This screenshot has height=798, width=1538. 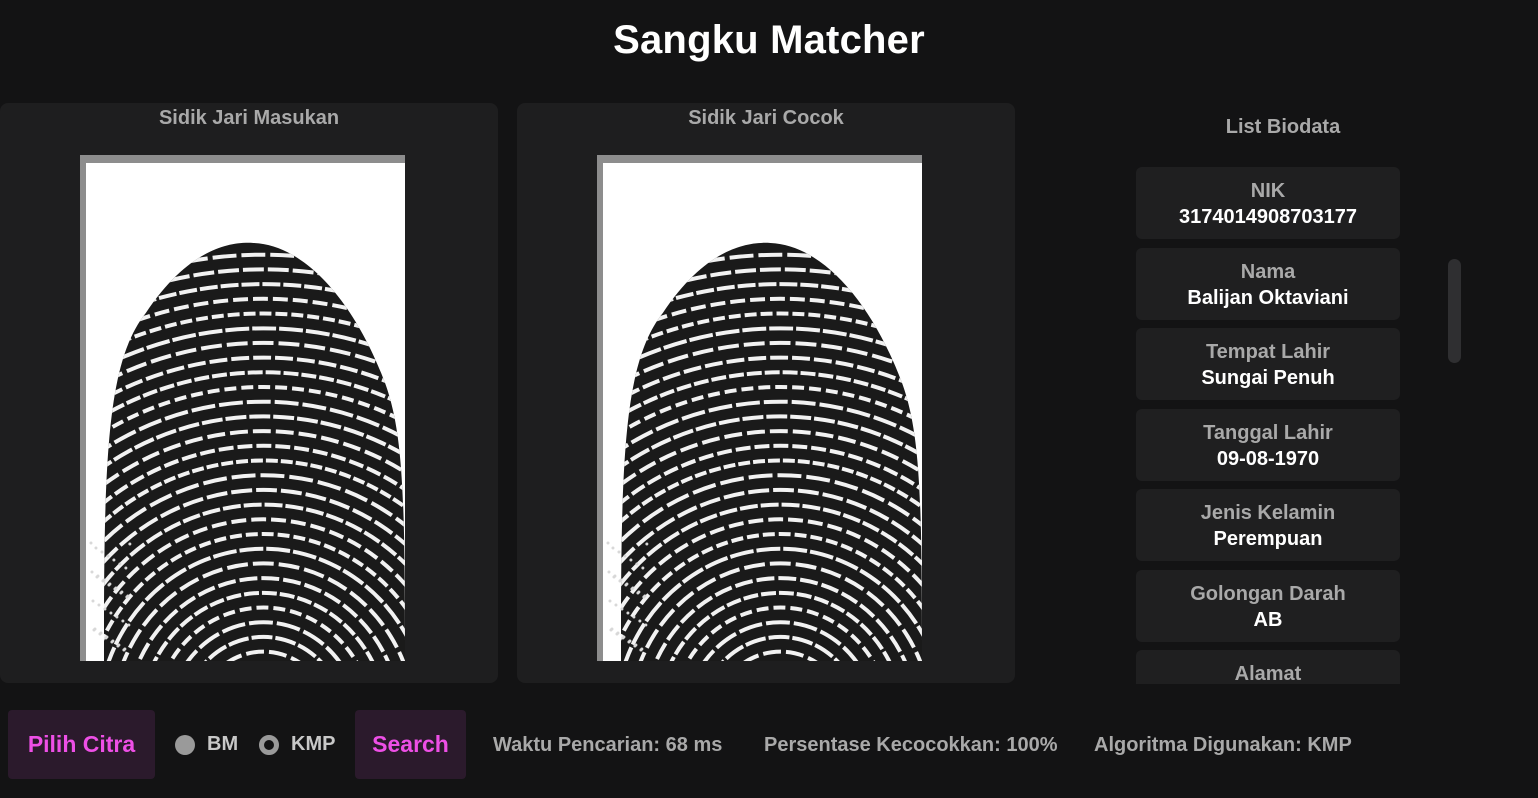 I want to click on biodata-item-golongan-darah: Golongan Darah AB, so click(x=1268, y=605).